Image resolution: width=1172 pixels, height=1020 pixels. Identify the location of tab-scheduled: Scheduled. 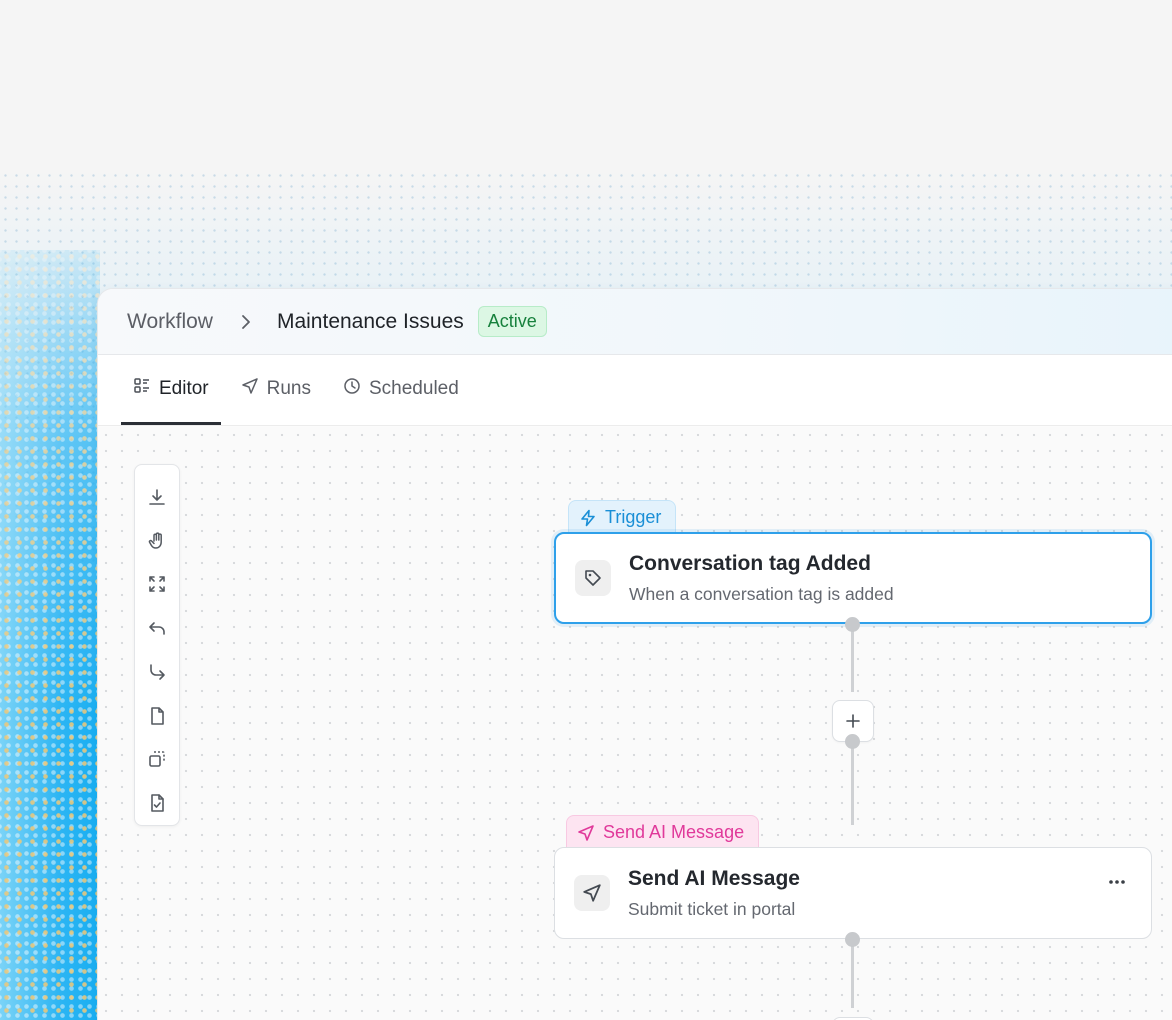
(401, 390).